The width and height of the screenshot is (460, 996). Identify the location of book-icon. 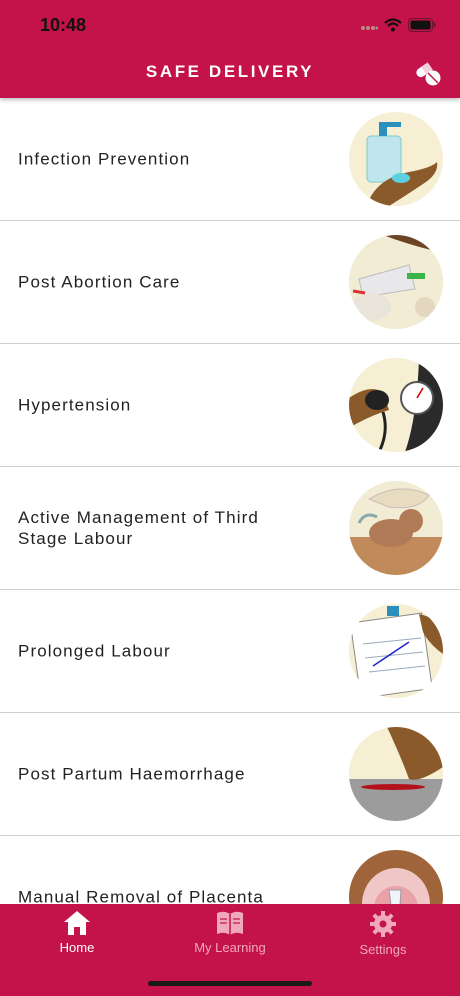
(230, 923).